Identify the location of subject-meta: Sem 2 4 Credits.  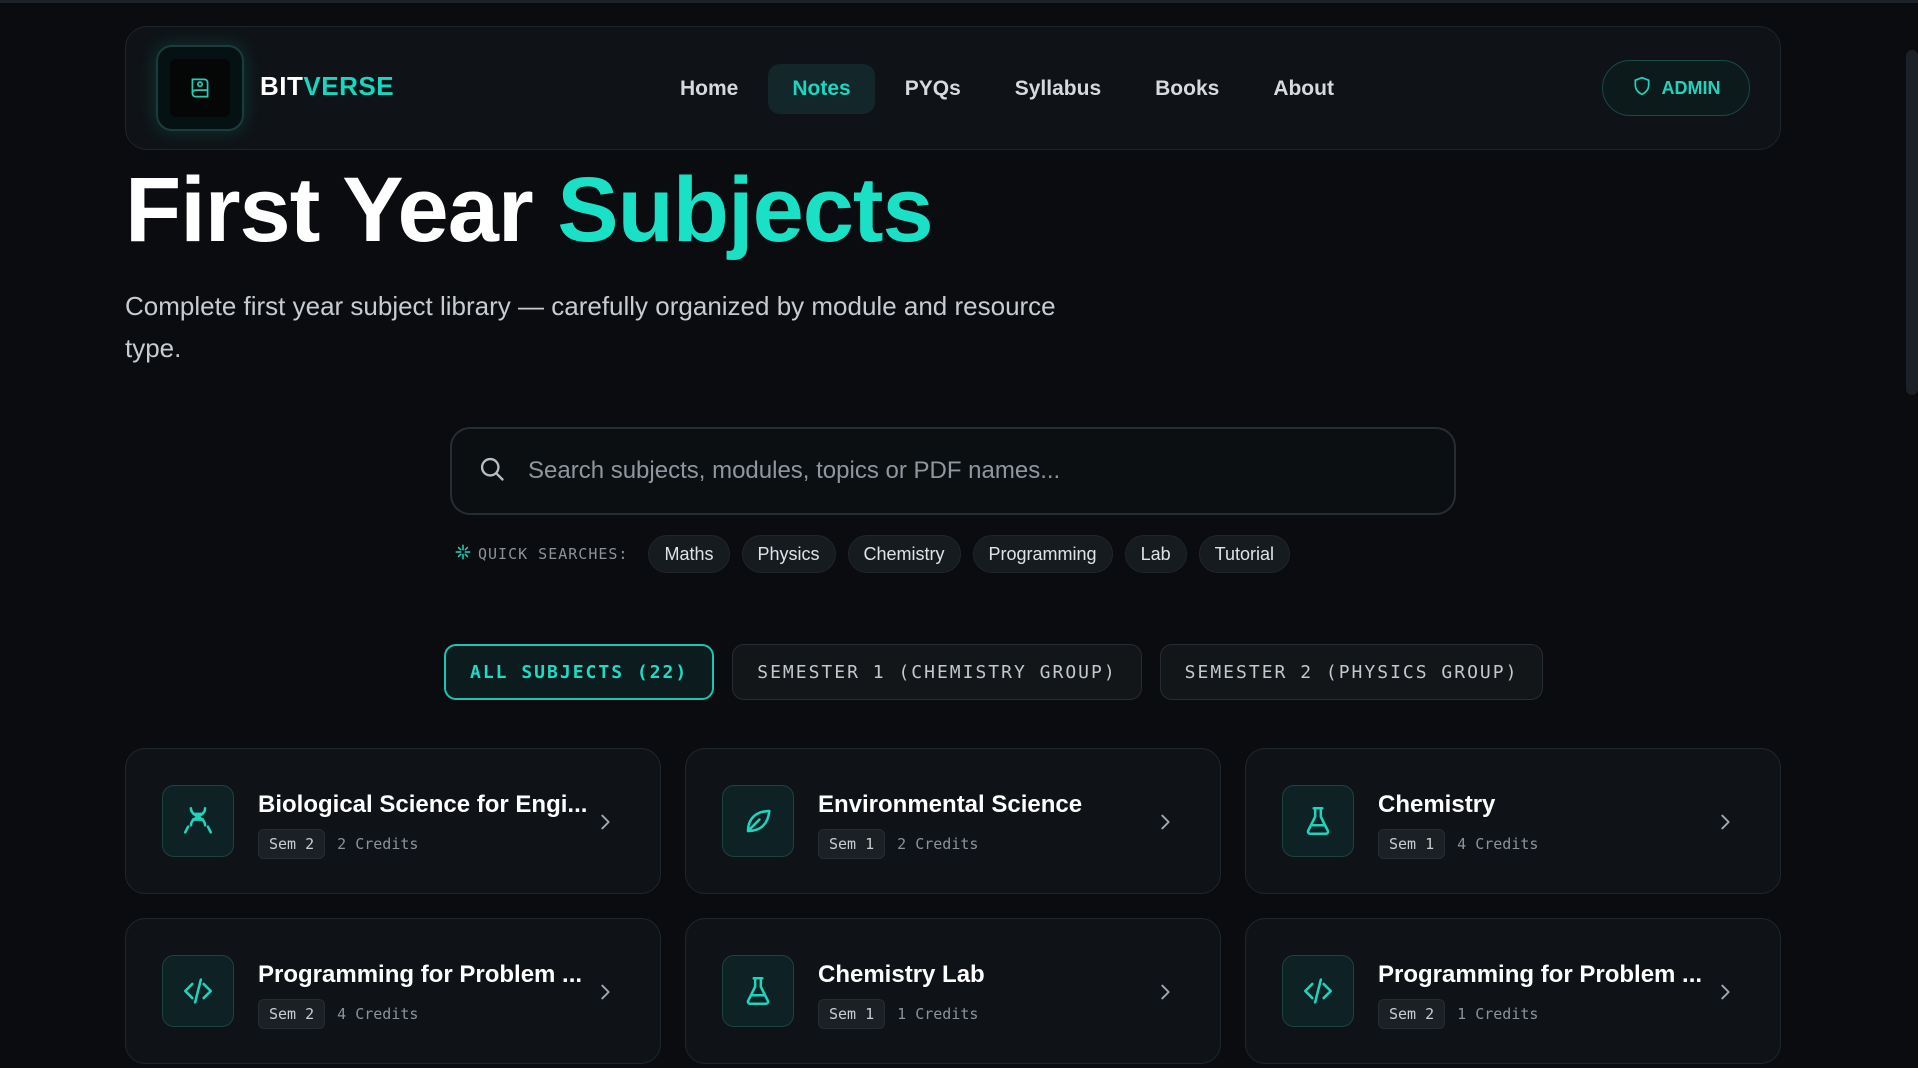
(338, 1014).